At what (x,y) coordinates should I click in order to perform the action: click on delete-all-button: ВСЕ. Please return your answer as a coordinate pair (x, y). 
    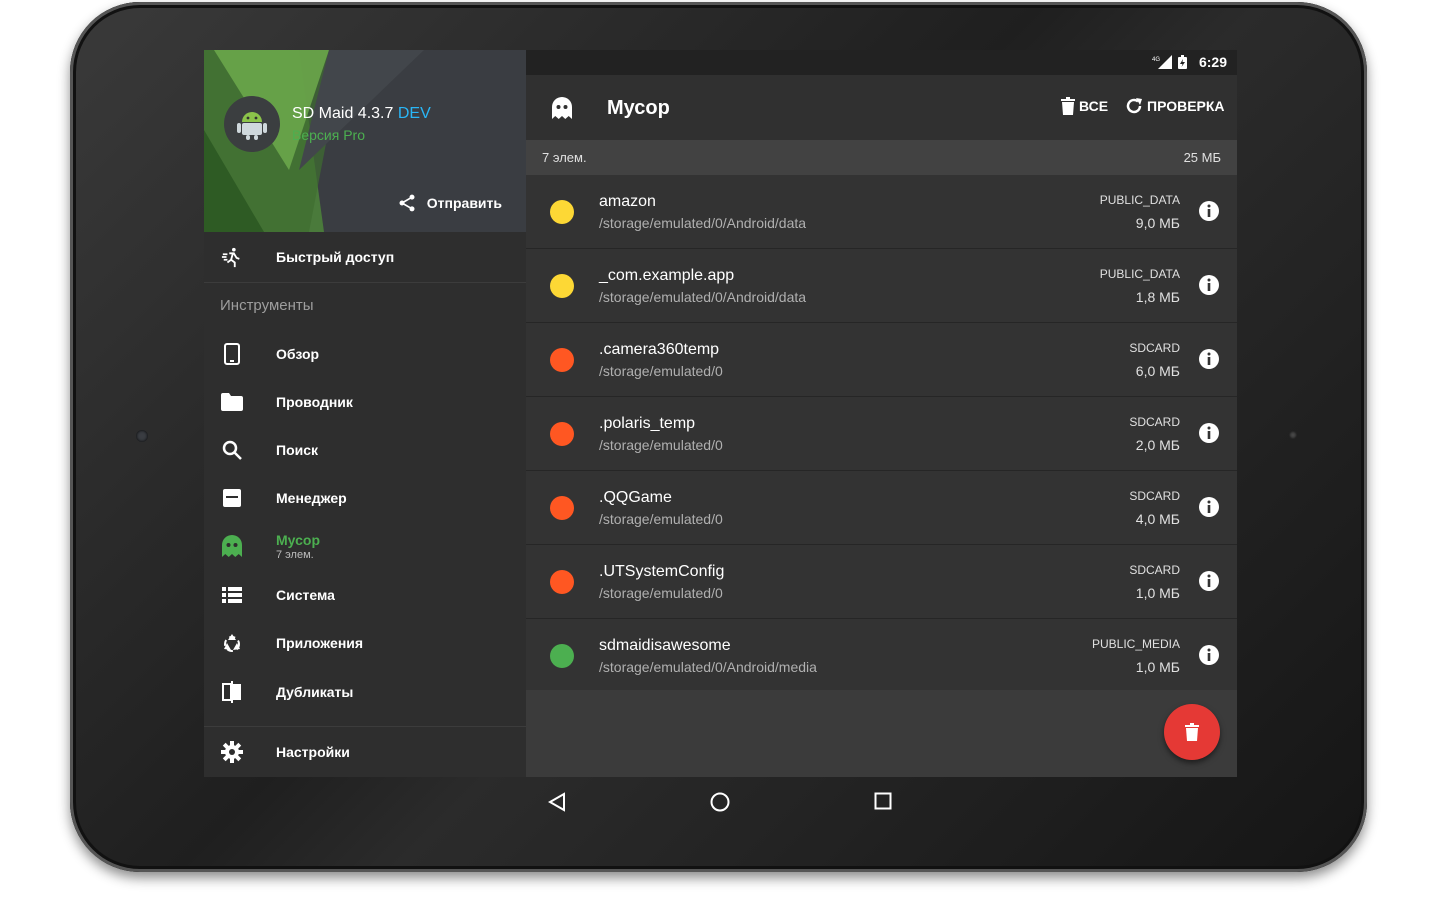
    Looking at the image, I should click on (1084, 106).